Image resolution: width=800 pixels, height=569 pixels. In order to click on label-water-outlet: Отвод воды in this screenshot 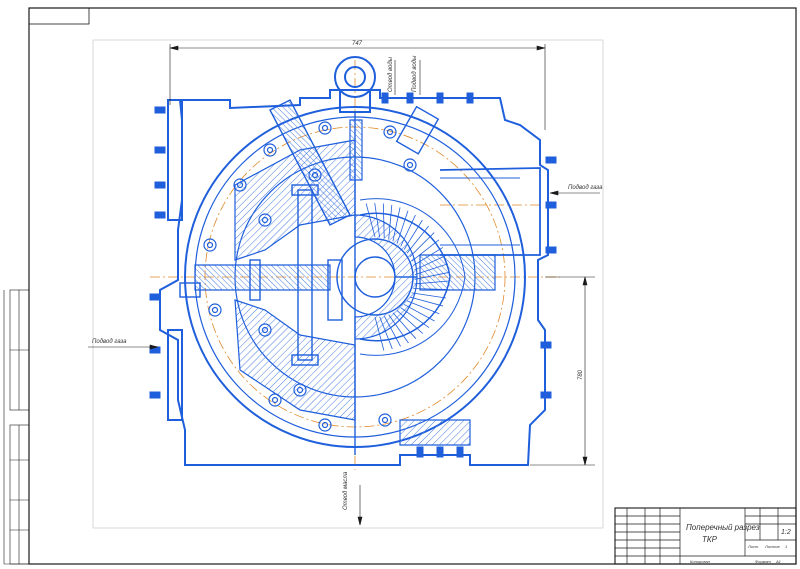, I will do `click(391, 74)`.